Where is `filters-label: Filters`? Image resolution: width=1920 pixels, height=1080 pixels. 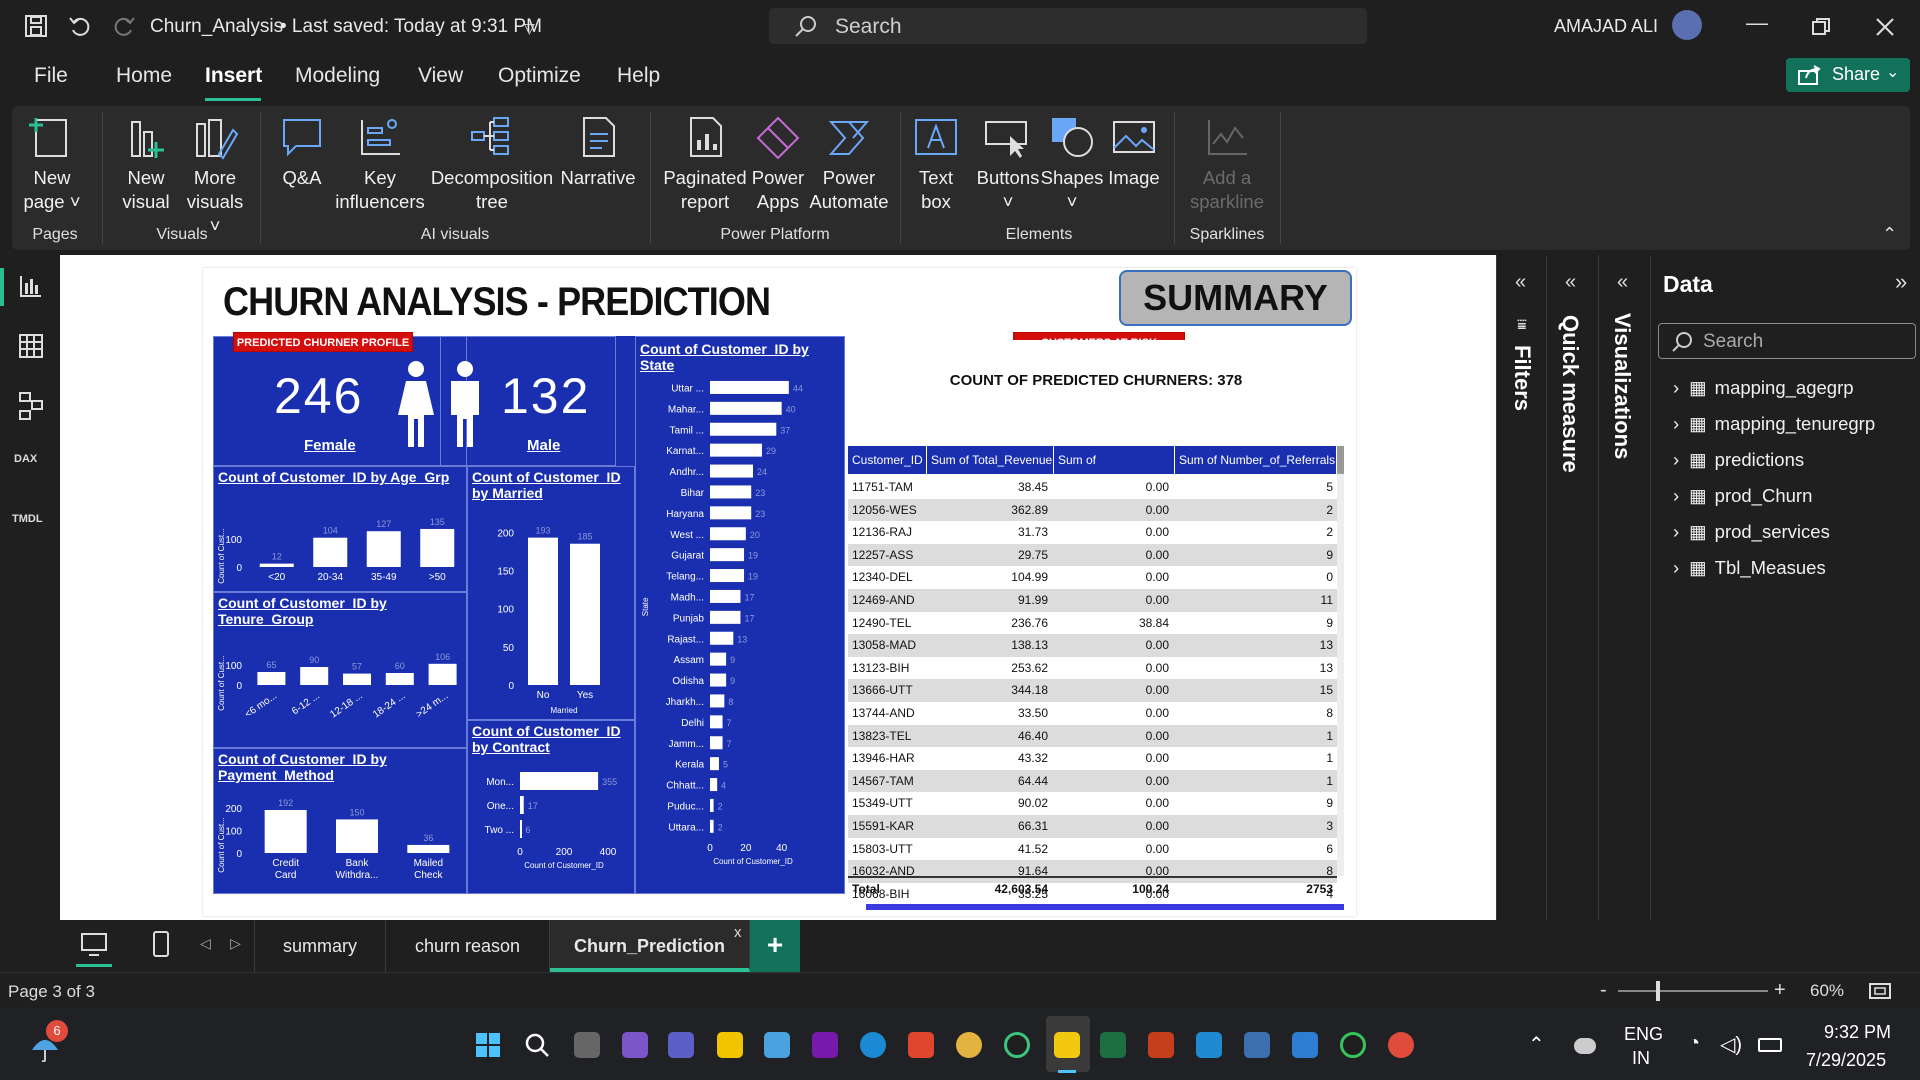
filters-label: Filters is located at coordinates (1522, 378).